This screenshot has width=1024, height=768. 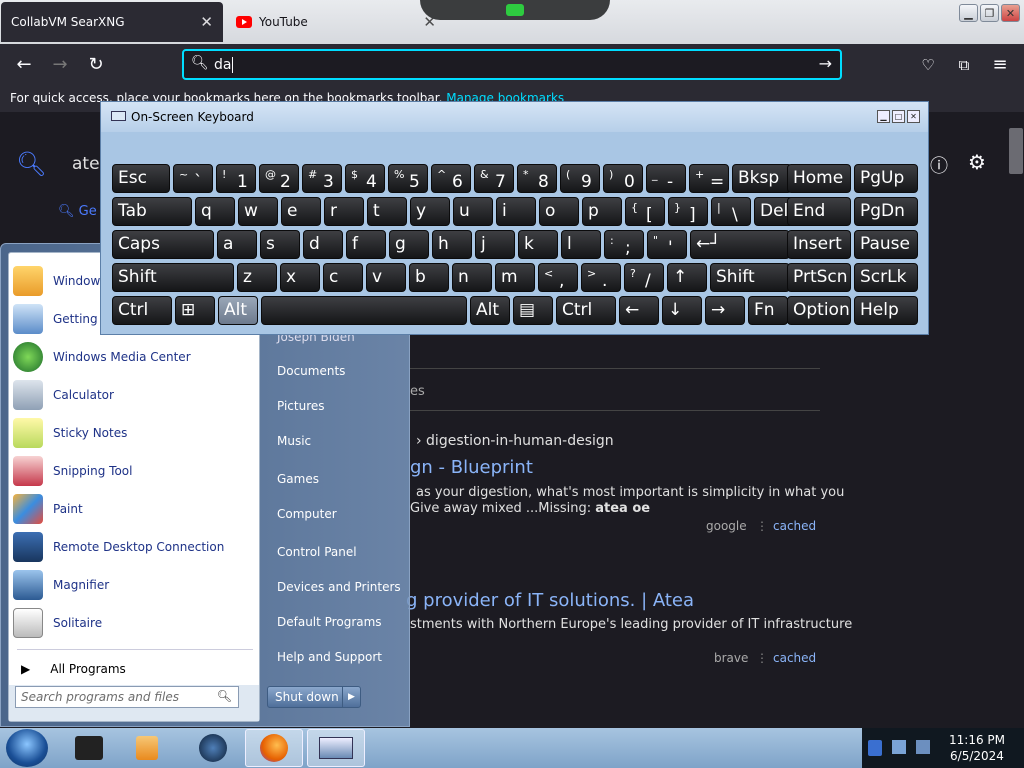 I want to click on osk-key: y, so click(x=430, y=211).